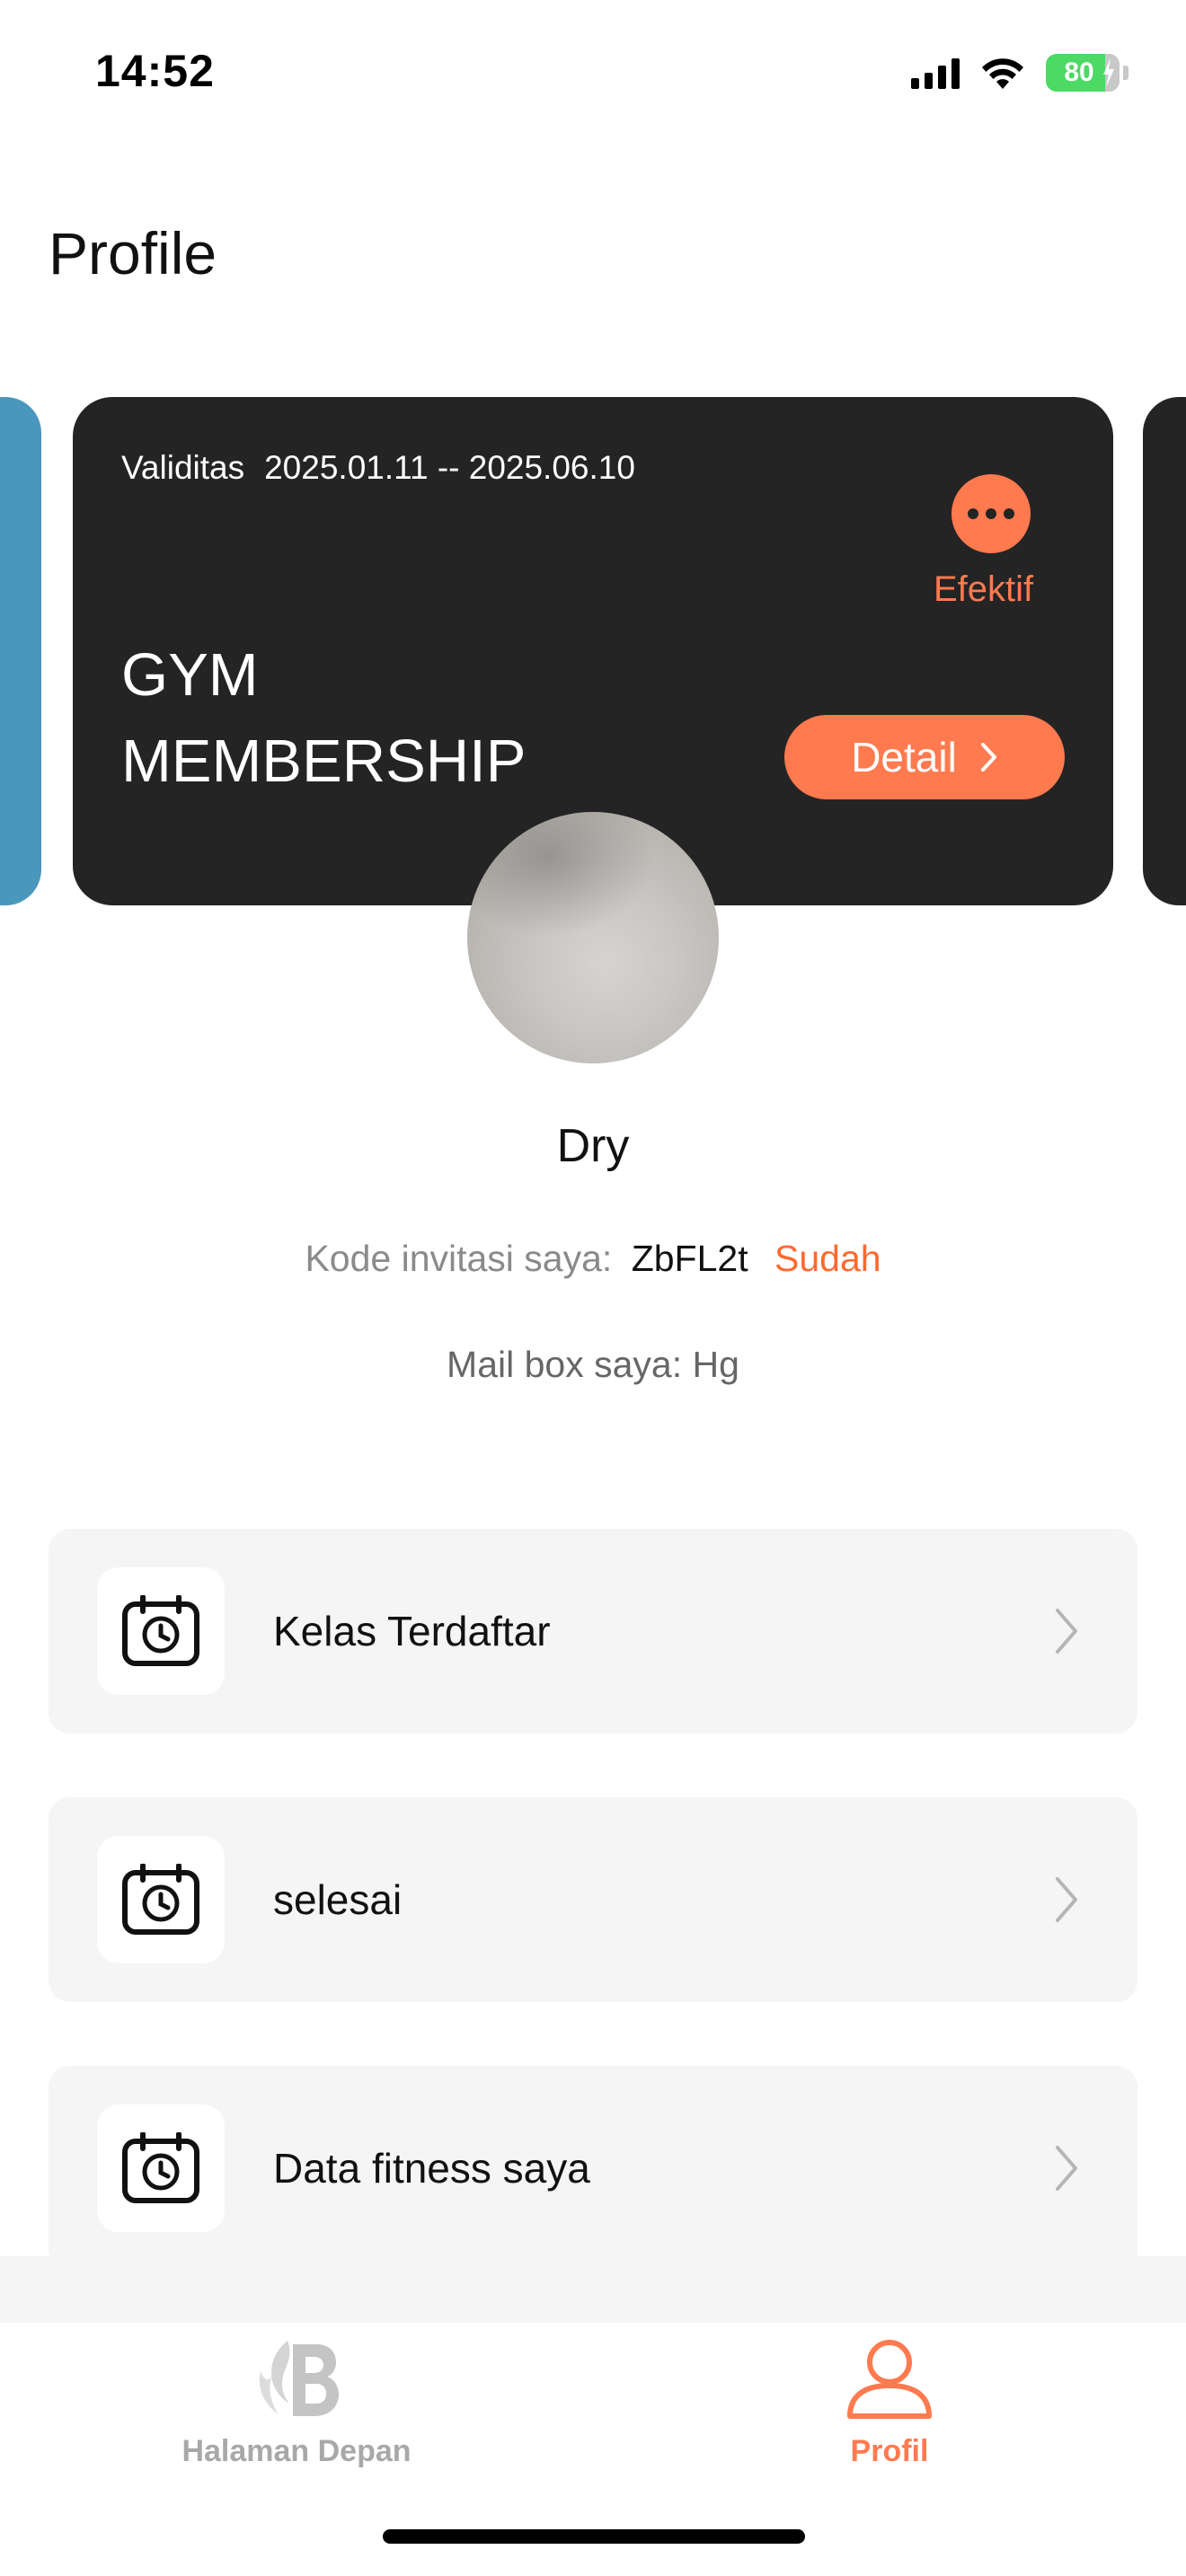 Image resolution: width=1186 pixels, height=2576 pixels. Describe the element at coordinates (593, 2289) in the screenshot. I see `scroll-bottom-strip` at that location.